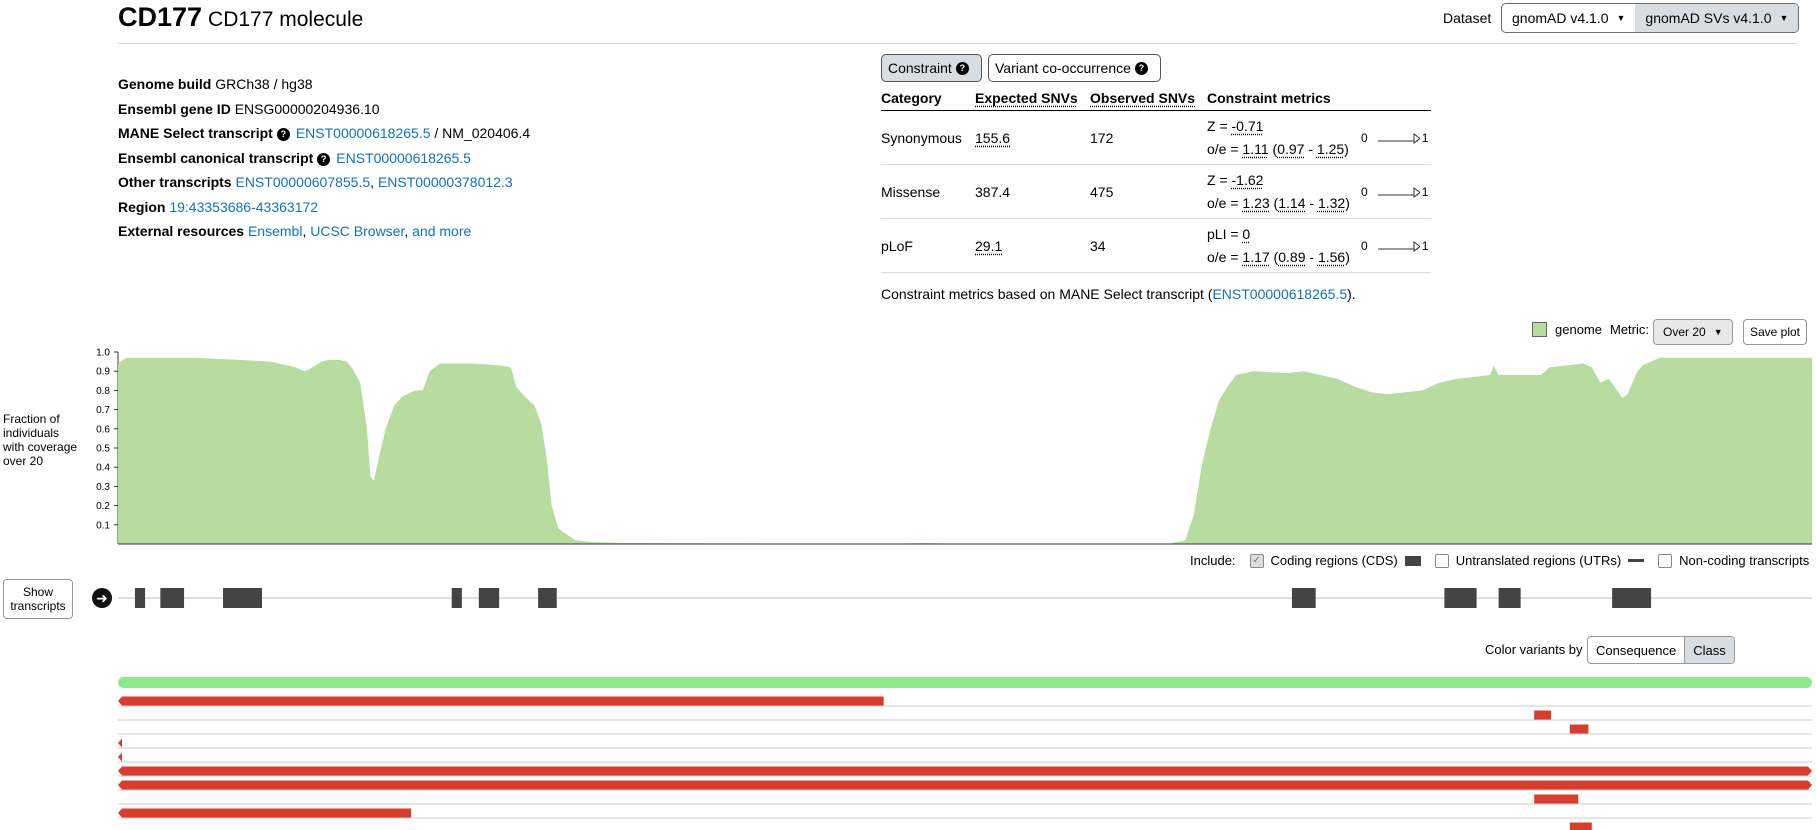 Image resolution: width=1816 pixels, height=830 pixels. What do you see at coordinates (103, 429) in the screenshot?
I see `y-tick-label: 0.6` at bounding box center [103, 429].